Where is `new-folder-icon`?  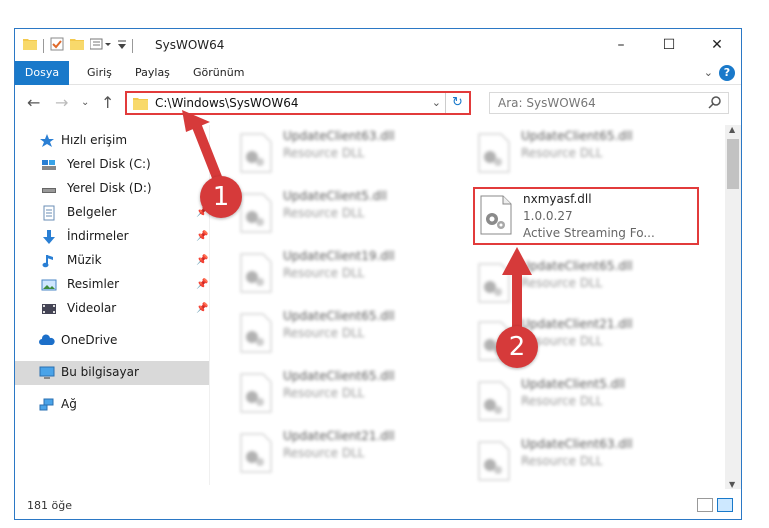 new-folder-icon is located at coordinates (77, 45).